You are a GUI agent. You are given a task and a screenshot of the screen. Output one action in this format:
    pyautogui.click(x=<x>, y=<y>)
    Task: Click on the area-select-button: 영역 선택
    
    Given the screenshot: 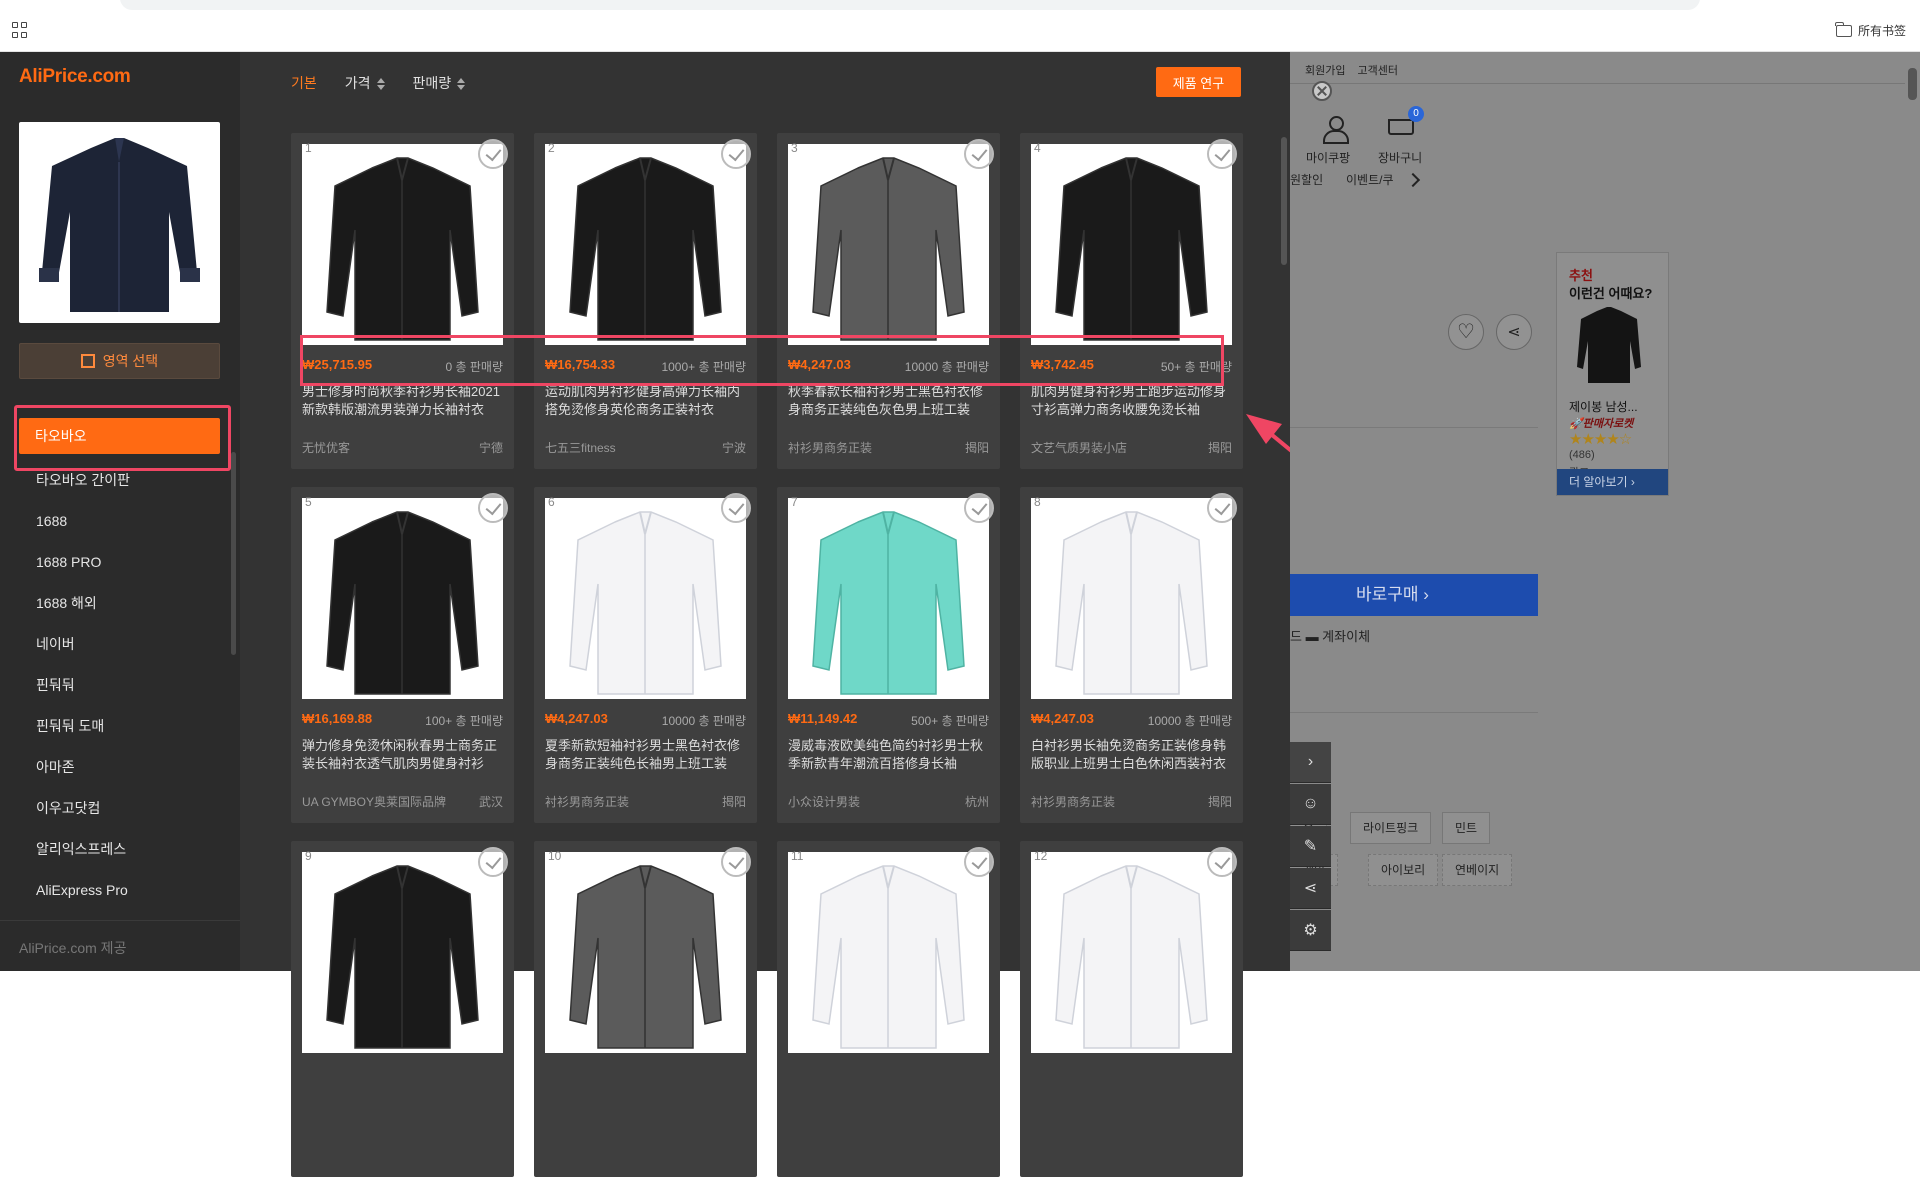 What is the action you would take?
    pyautogui.click(x=119, y=361)
    